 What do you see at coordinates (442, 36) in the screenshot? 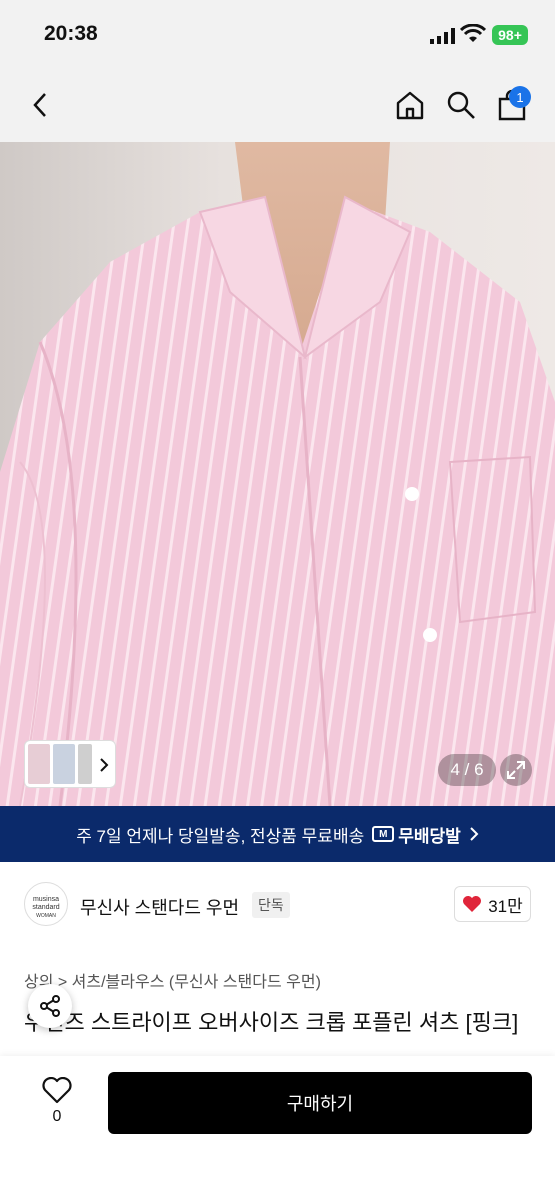
I see `cellular-signal-icon` at bounding box center [442, 36].